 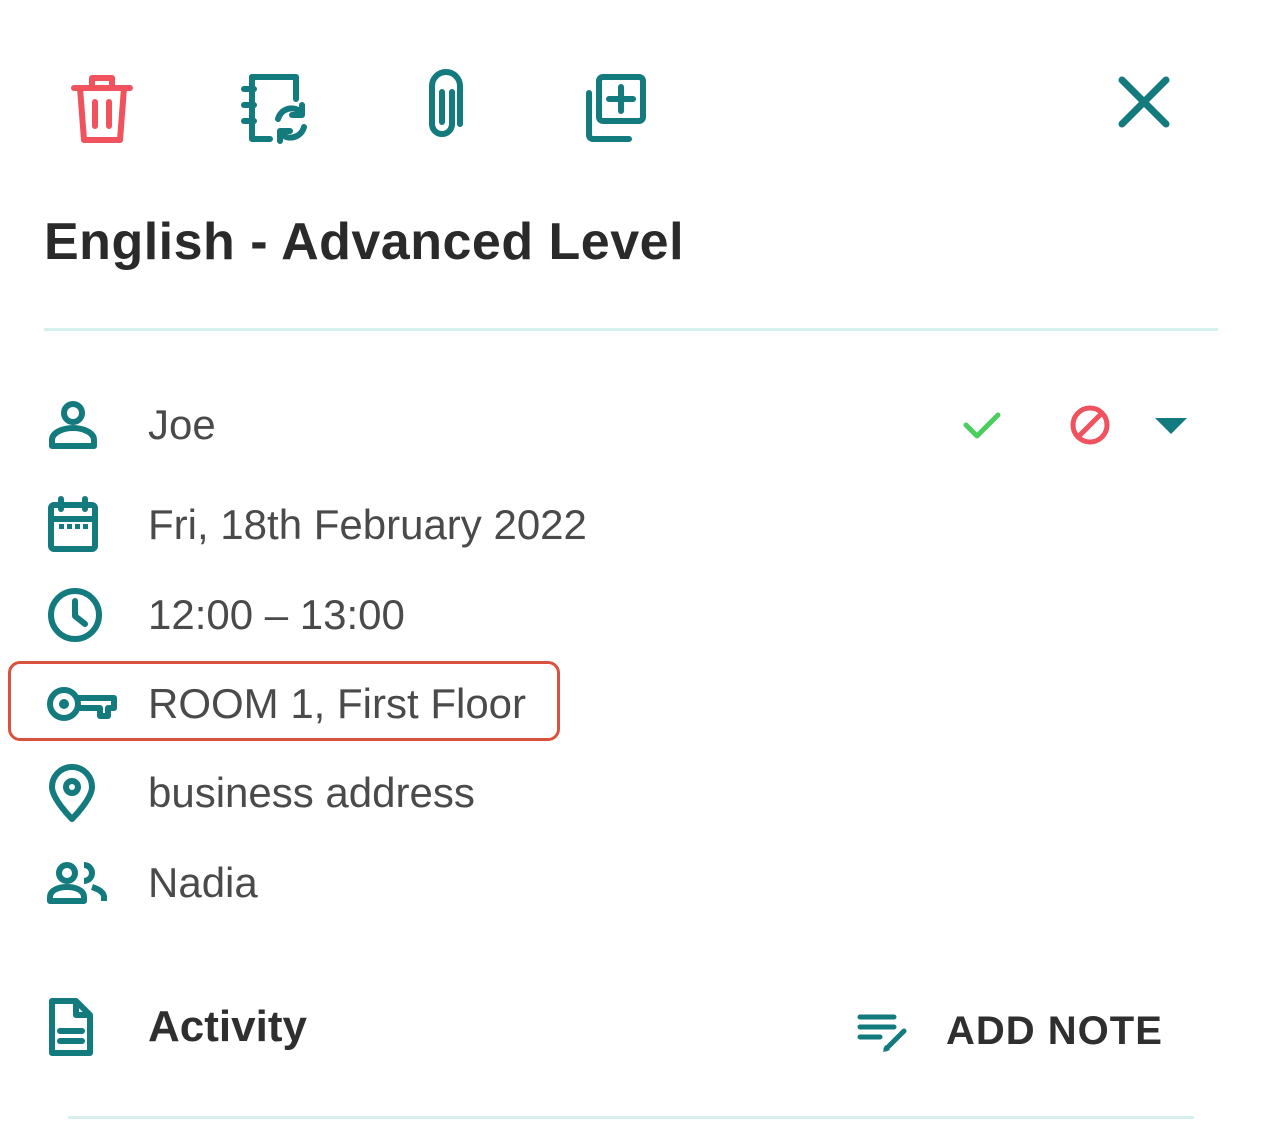 I want to click on activity-divider, so click(x=631, y=1117).